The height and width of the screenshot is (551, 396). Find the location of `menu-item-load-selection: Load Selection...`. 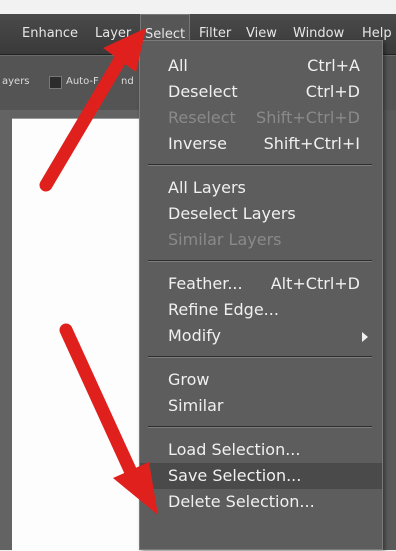

menu-item-load-selection: Load Selection... is located at coordinates (261, 450).